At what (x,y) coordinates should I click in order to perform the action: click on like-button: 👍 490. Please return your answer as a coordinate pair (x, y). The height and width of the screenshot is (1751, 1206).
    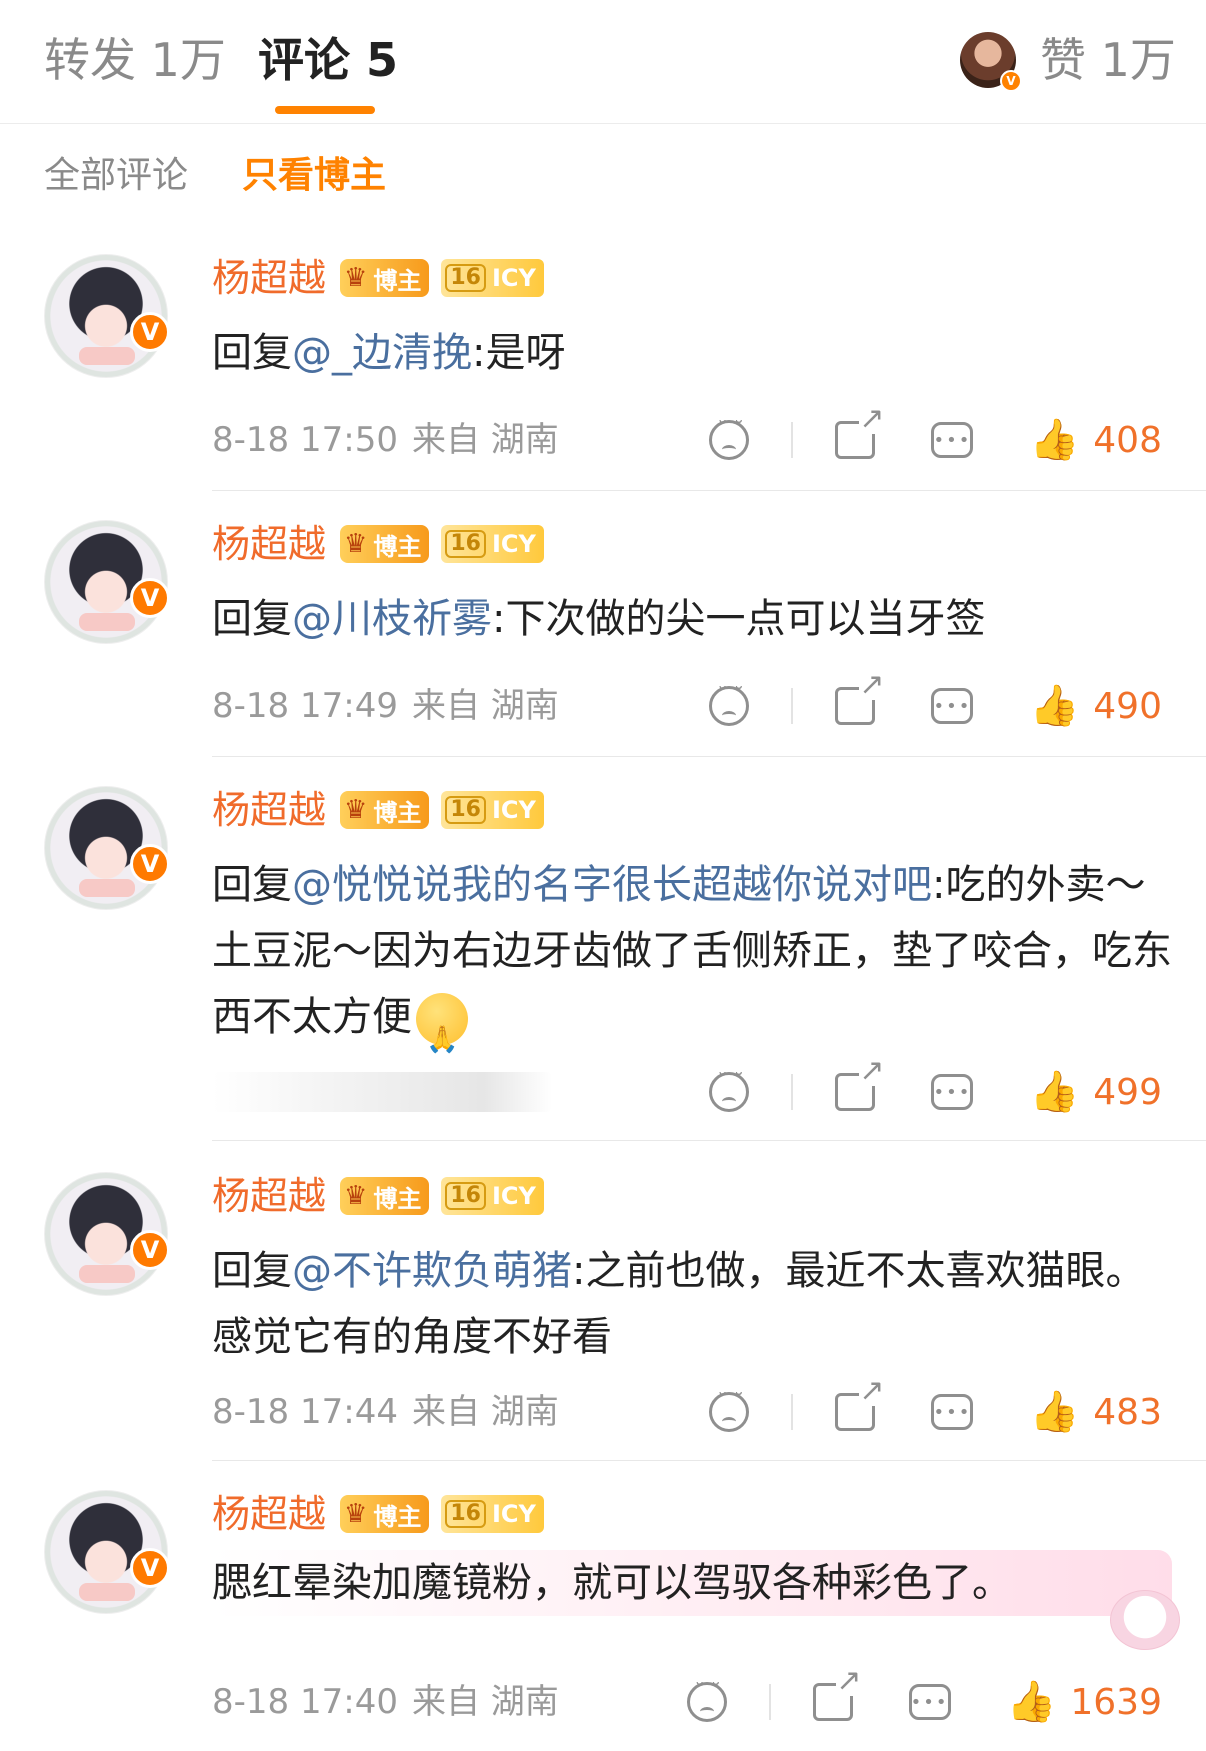
    Looking at the image, I should click on (1095, 706).